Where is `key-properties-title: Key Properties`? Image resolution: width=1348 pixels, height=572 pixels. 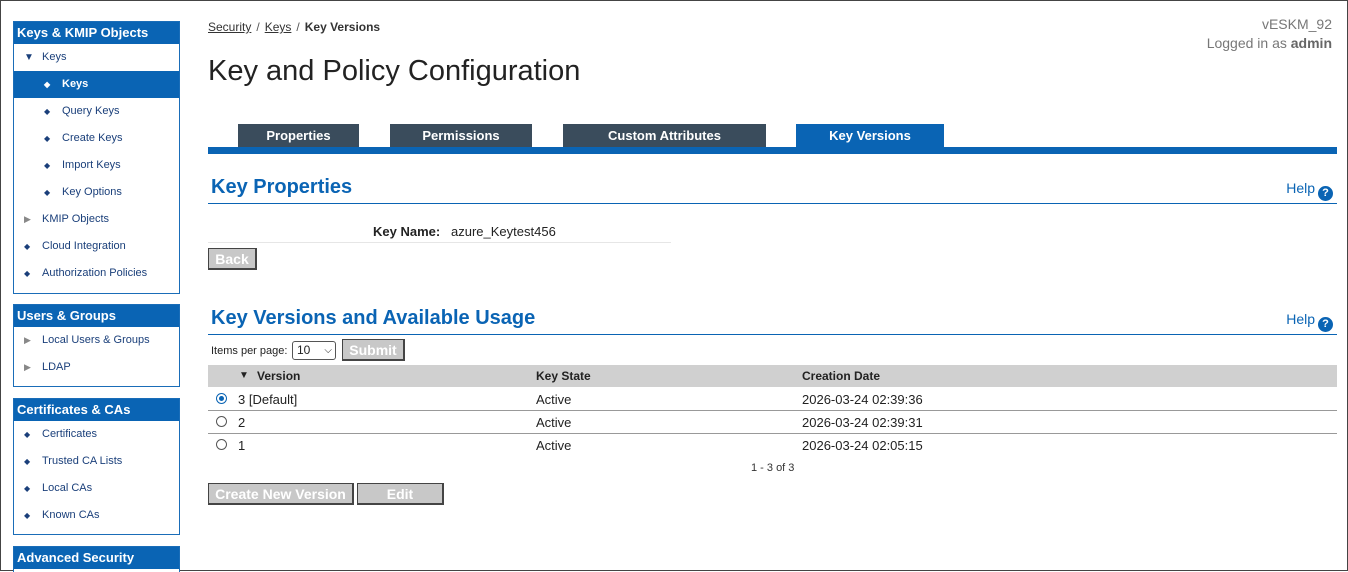 key-properties-title: Key Properties is located at coordinates (282, 187).